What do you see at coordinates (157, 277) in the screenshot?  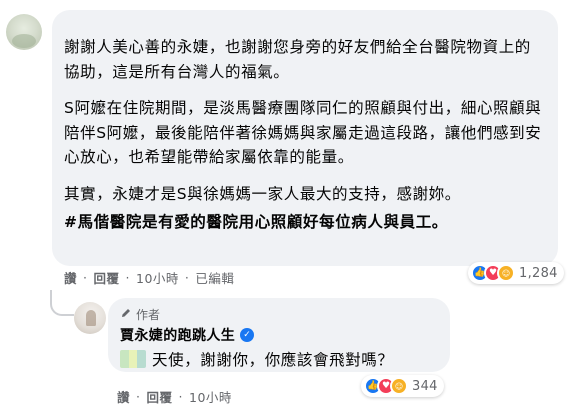 I see `comment-timestamp: 10小時` at bounding box center [157, 277].